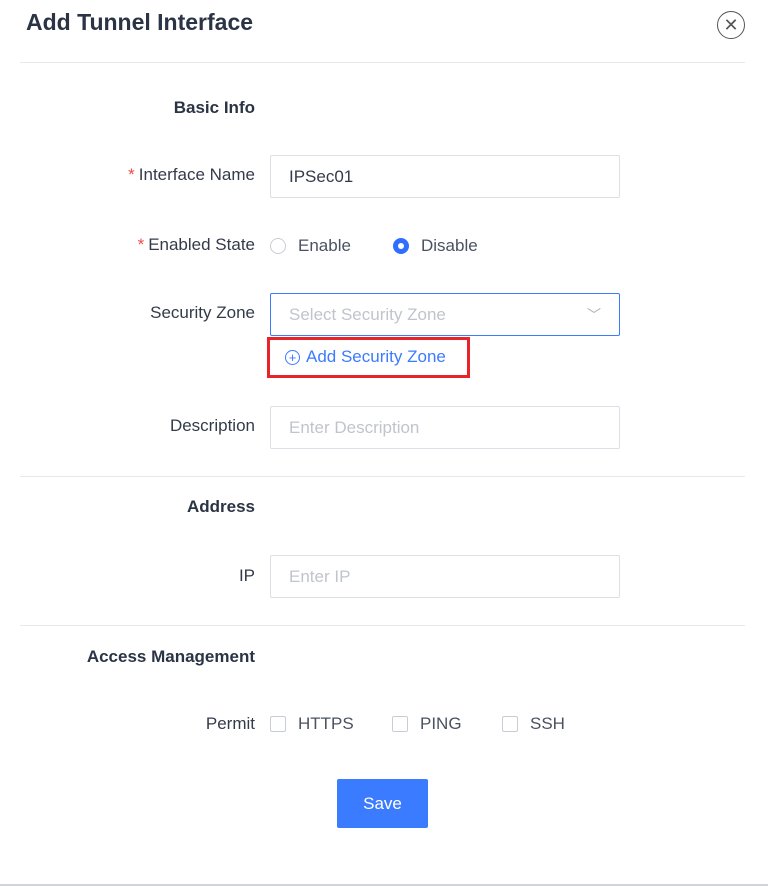 The width and height of the screenshot is (768, 886). What do you see at coordinates (230, 723) in the screenshot?
I see `permit-label: Permit` at bounding box center [230, 723].